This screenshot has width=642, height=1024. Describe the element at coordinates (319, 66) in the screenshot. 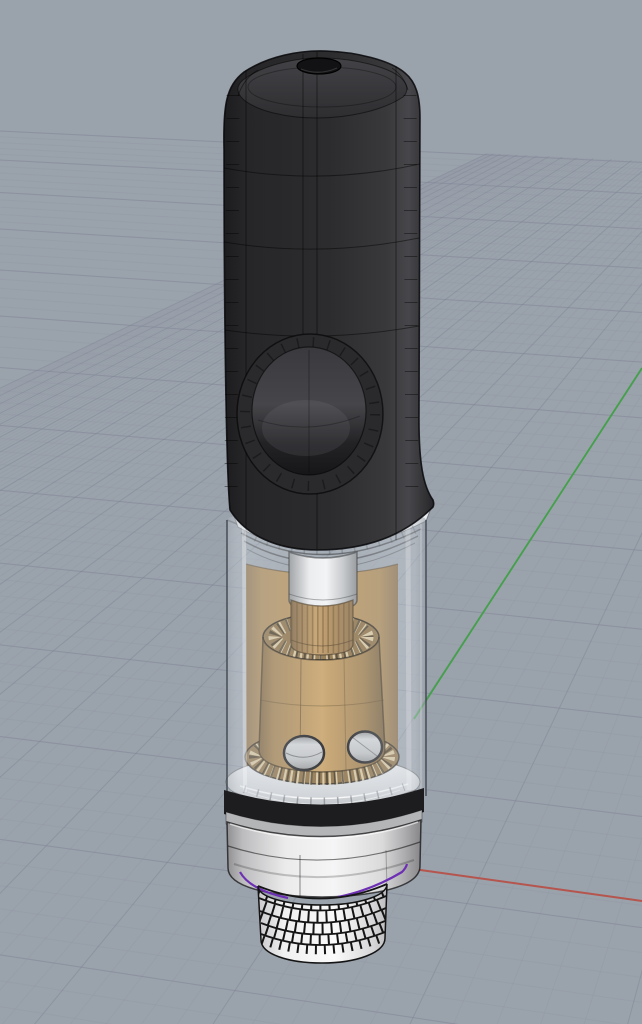

I see `mouth-hole` at that location.